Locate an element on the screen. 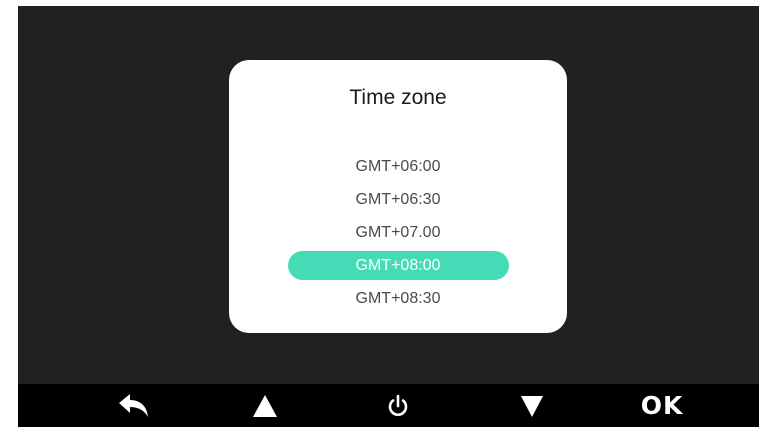 This screenshot has width=772, height=427. up-triangle-icon is located at coordinates (265, 405).